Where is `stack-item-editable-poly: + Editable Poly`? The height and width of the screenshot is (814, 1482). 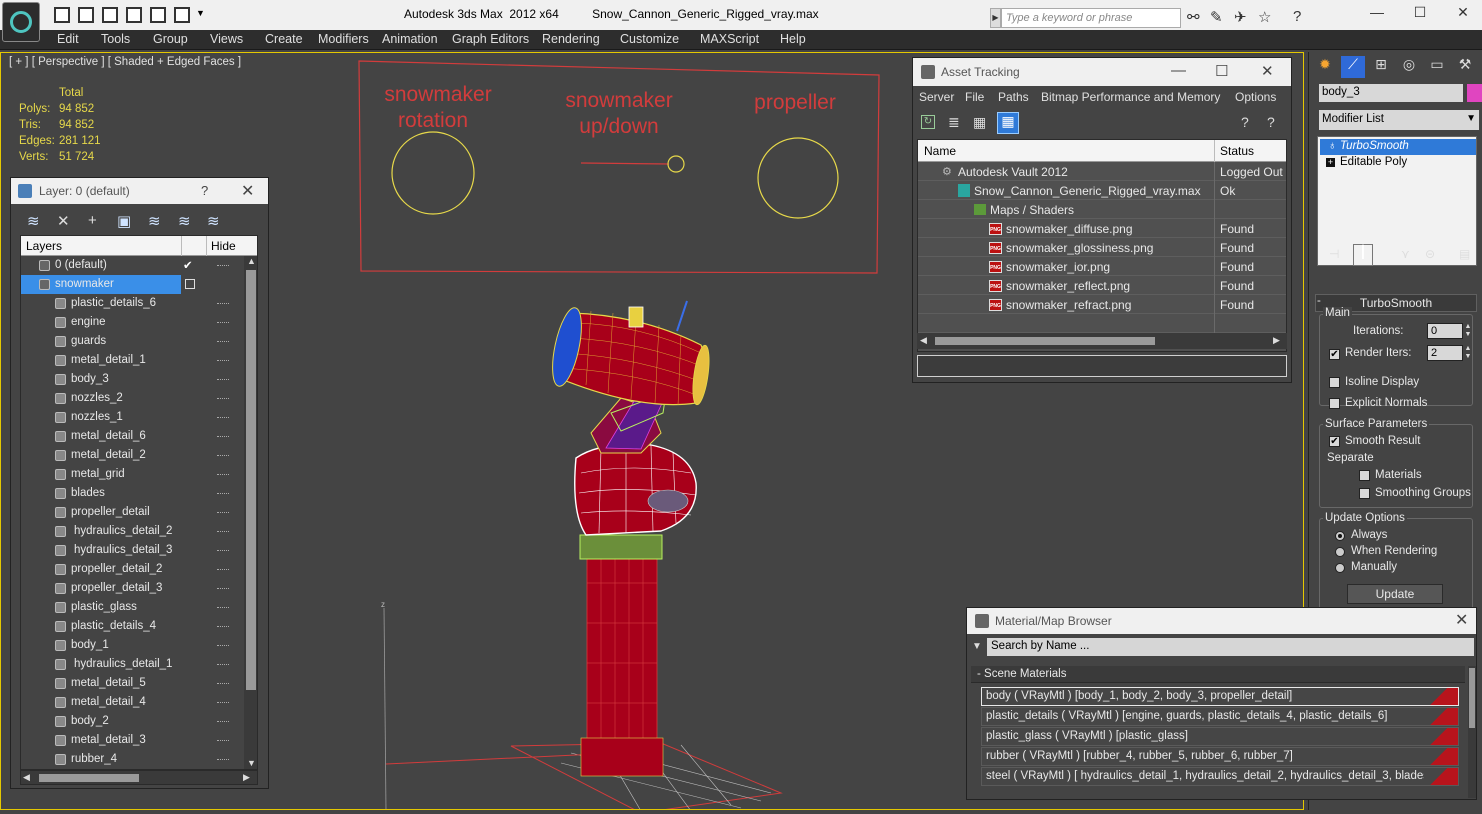
stack-item-editable-poly: + Editable Poly is located at coordinates (1398, 163).